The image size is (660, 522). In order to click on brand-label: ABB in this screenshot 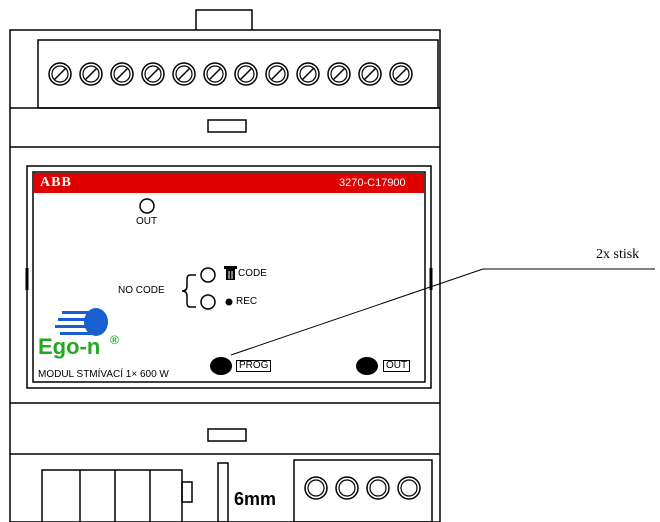, I will do `click(56, 182)`.